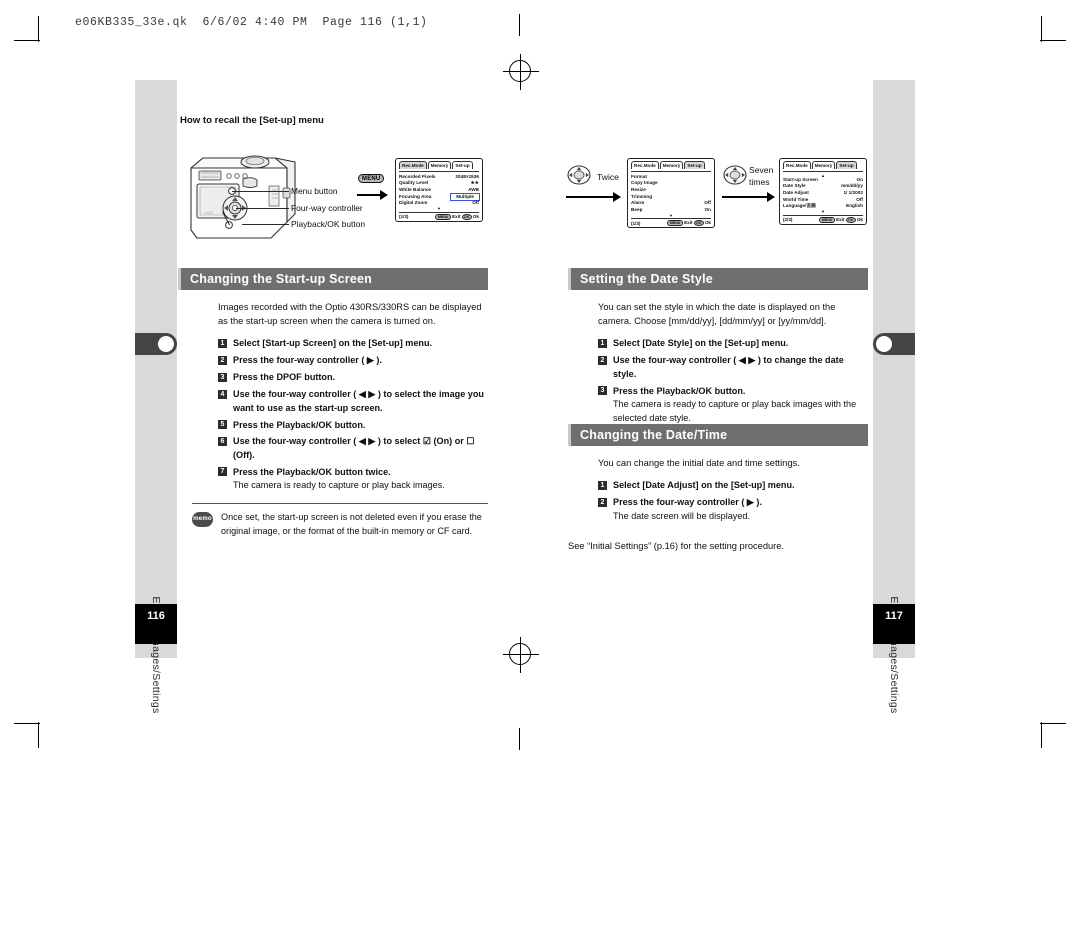 Image resolution: width=1080 pixels, height=944 pixels. What do you see at coordinates (671, 165) in the screenshot?
I see `lcd2-tab-memory: Memory` at bounding box center [671, 165].